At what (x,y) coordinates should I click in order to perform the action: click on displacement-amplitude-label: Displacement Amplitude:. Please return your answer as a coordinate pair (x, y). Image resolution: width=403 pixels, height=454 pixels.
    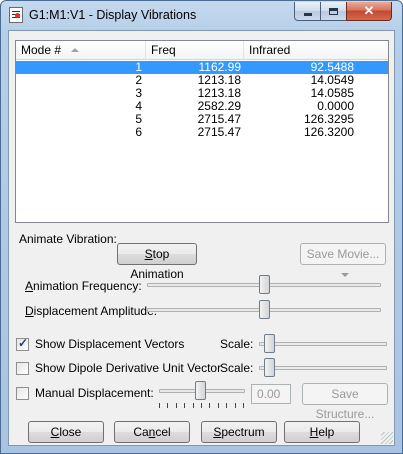
    Looking at the image, I should click on (91, 311).